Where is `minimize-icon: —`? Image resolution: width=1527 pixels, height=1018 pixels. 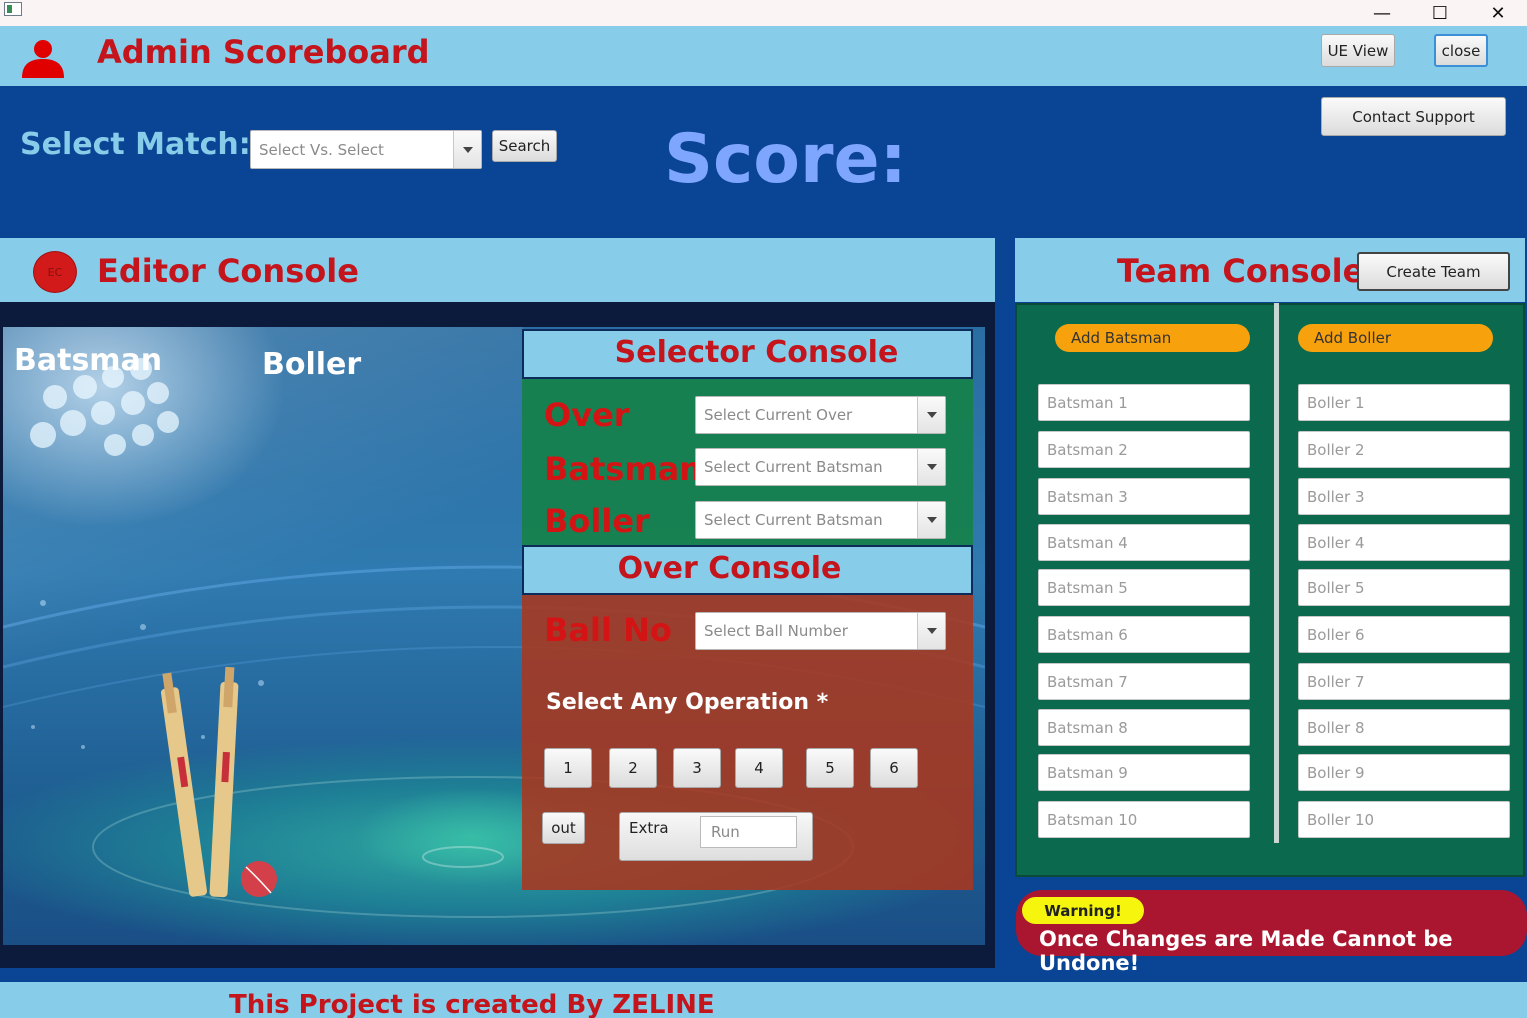 minimize-icon: — is located at coordinates (1382, 13).